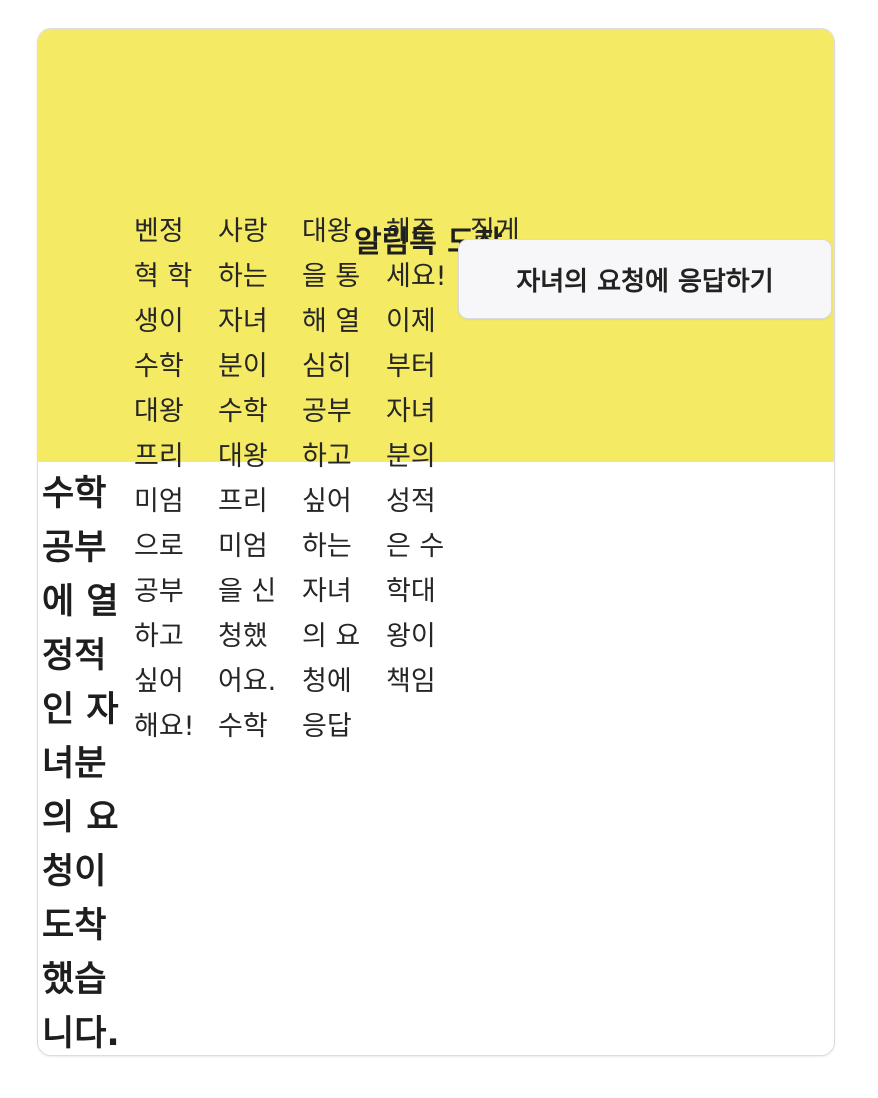  I want to click on body-paragraph-2: 사랑하는 자녀분이 수학대왕 프리미엄을 신청했어요., so click(247, 456).